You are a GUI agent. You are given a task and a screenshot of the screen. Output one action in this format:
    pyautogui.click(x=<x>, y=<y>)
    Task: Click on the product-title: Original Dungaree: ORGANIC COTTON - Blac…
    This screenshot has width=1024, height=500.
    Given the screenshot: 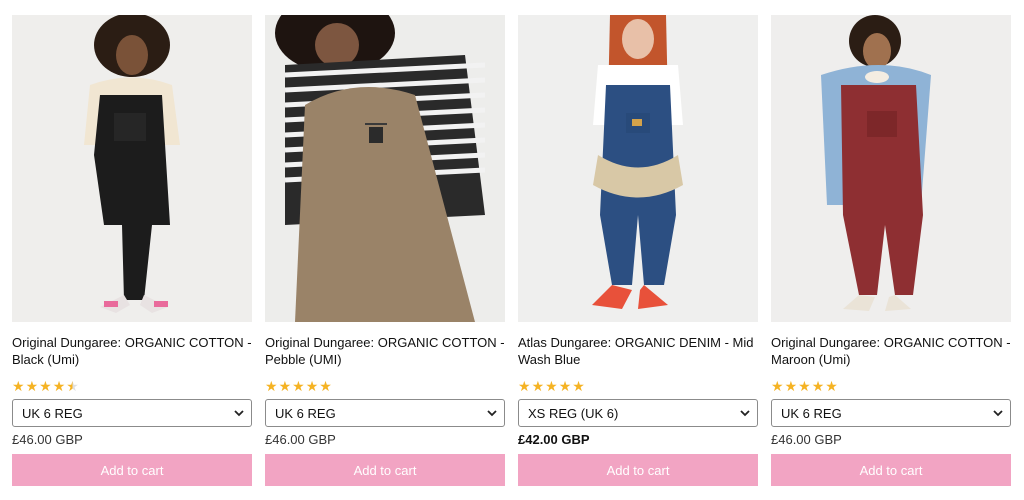 What is the action you would take?
    pyautogui.click(x=132, y=354)
    